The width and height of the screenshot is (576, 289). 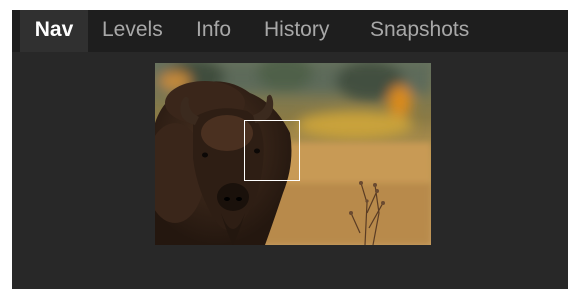 I want to click on tab-history: History, so click(x=296, y=30).